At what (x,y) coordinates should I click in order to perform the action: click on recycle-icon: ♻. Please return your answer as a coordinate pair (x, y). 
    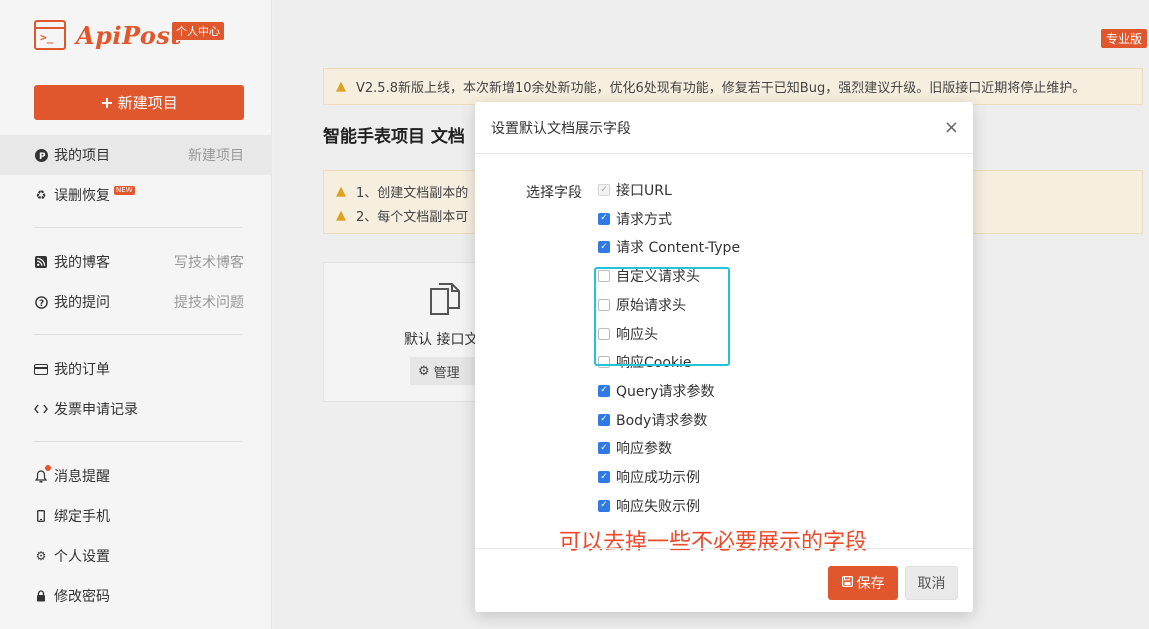
    Looking at the image, I should click on (41, 195).